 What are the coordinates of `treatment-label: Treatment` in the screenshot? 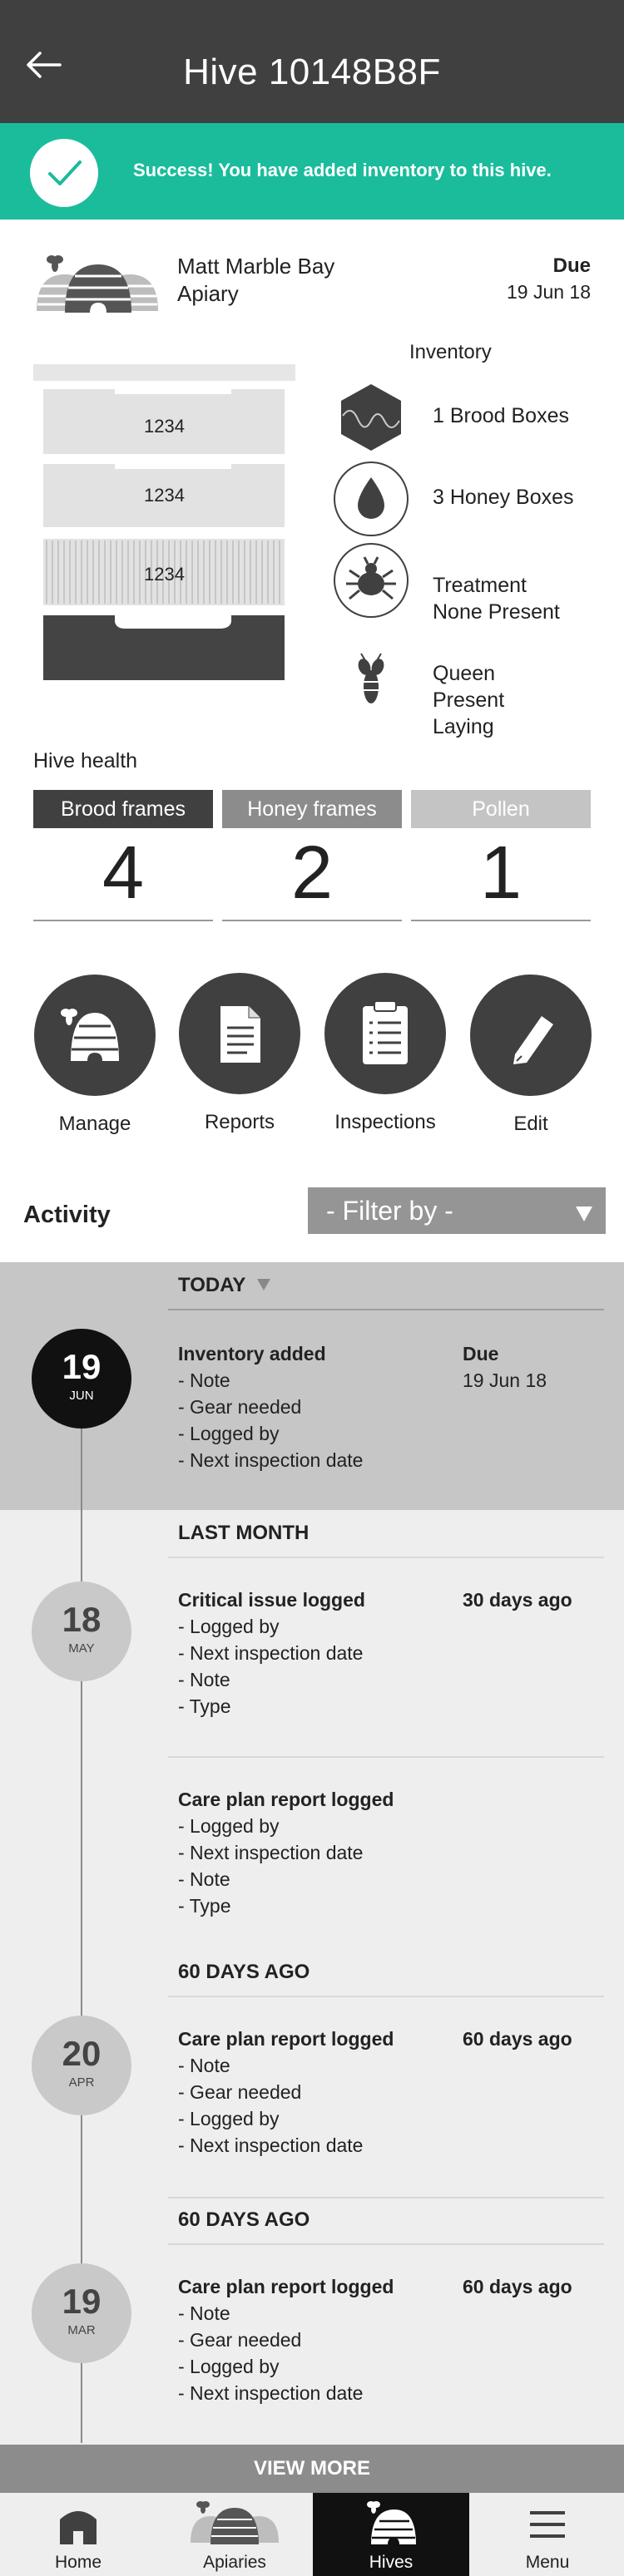 It's located at (480, 585).